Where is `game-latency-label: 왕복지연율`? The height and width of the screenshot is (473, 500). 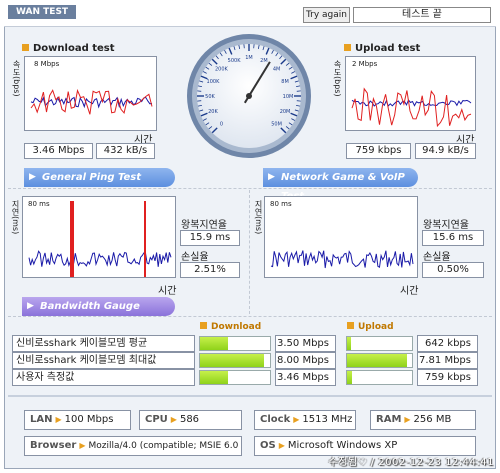 game-latency-label: 왕복지연율 is located at coordinates (446, 225).